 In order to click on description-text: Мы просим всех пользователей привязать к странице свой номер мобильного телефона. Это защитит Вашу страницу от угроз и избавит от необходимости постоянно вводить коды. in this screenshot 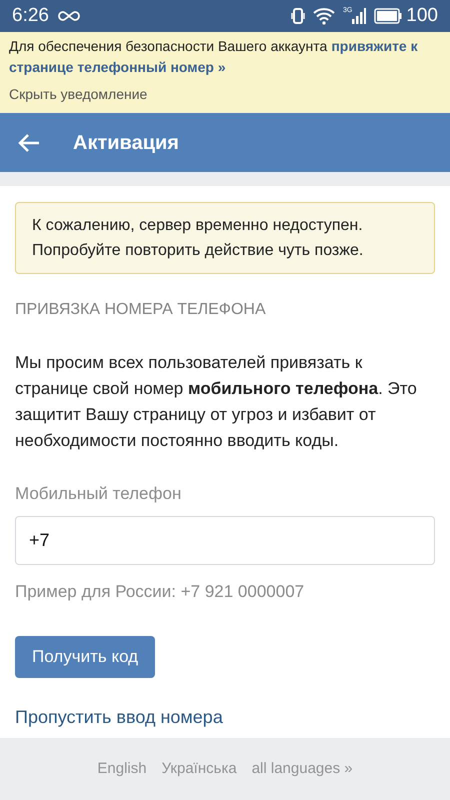, I will do `click(216, 402)`.